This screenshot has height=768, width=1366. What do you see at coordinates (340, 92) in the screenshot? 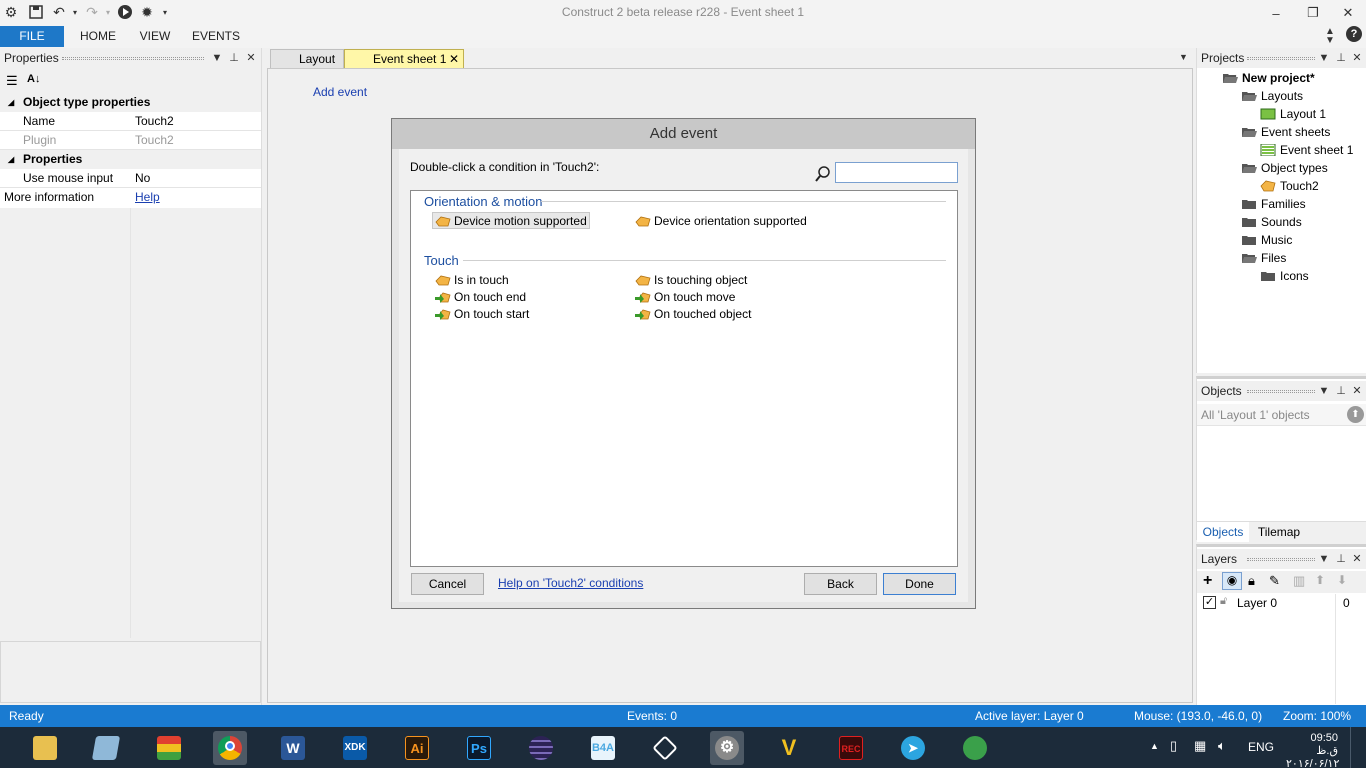
I see `add-event-link: Add event` at bounding box center [340, 92].